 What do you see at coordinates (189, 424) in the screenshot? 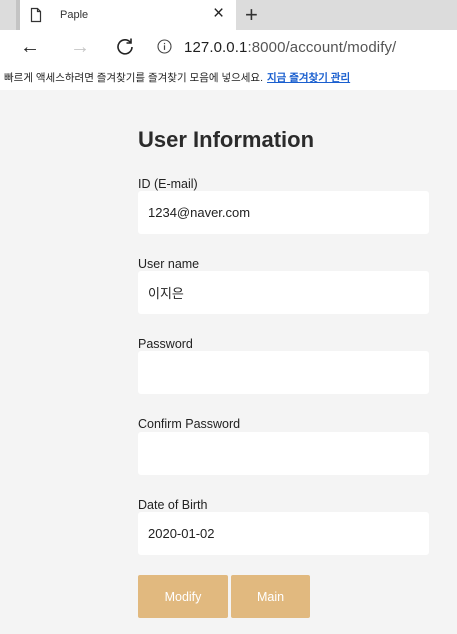
I see `confirm-password-label: Confirm Password` at bounding box center [189, 424].